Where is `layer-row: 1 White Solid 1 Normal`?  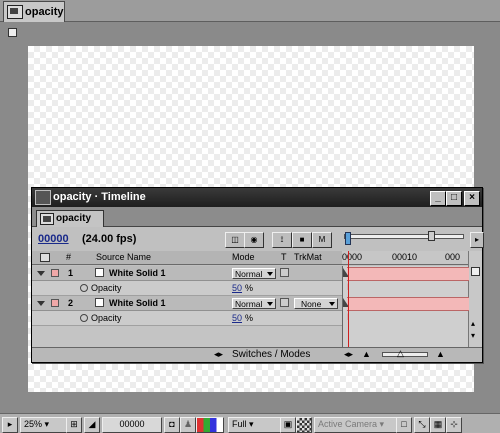 layer-row: 1 White Solid 1 Normal is located at coordinates (187, 273).